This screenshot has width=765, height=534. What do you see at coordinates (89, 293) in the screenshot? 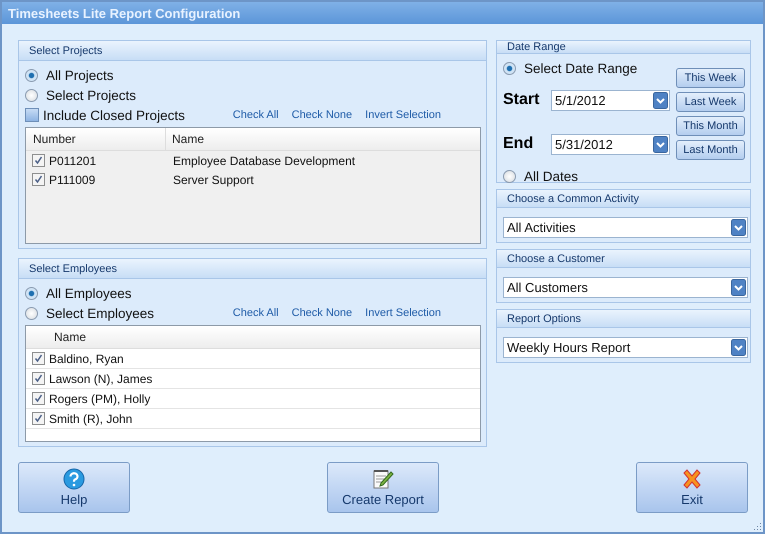
I see `radio-label: All Employees` at bounding box center [89, 293].